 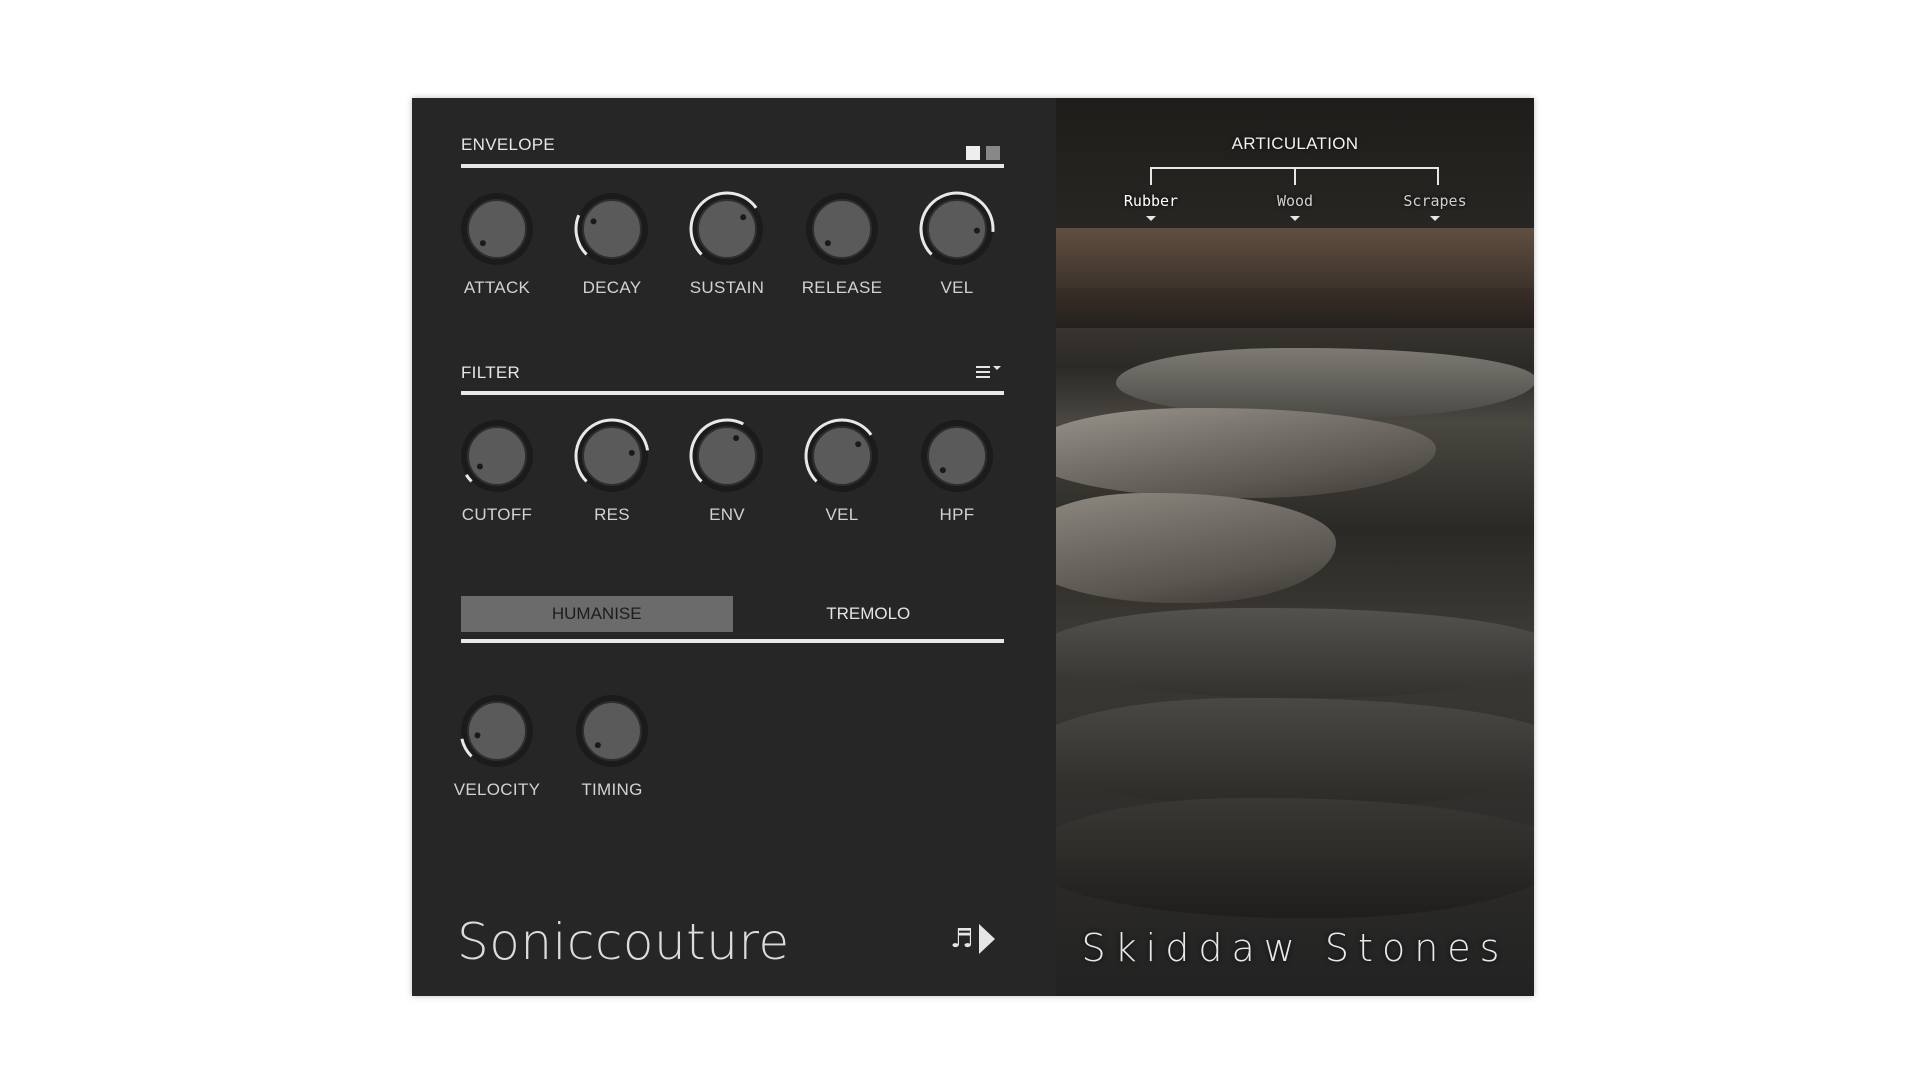 I want to click on tab-tremolo: TREMOLO, so click(x=869, y=614).